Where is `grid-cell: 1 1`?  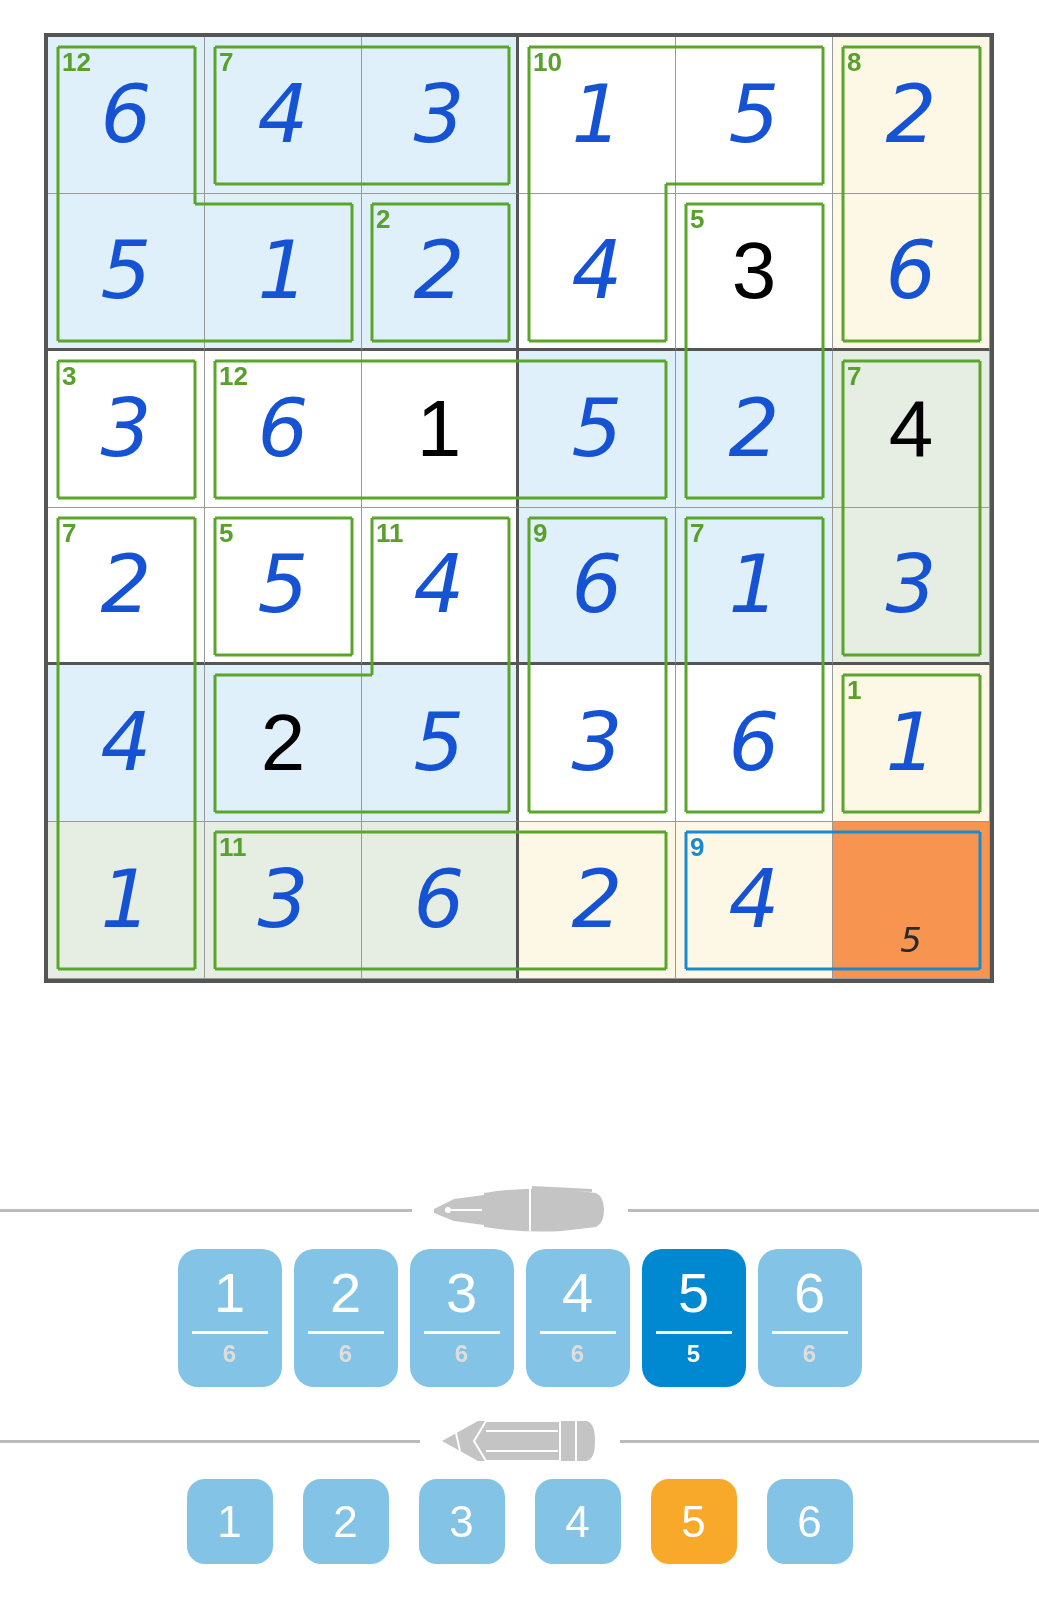 grid-cell: 1 1 is located at coordinates (911, 743).